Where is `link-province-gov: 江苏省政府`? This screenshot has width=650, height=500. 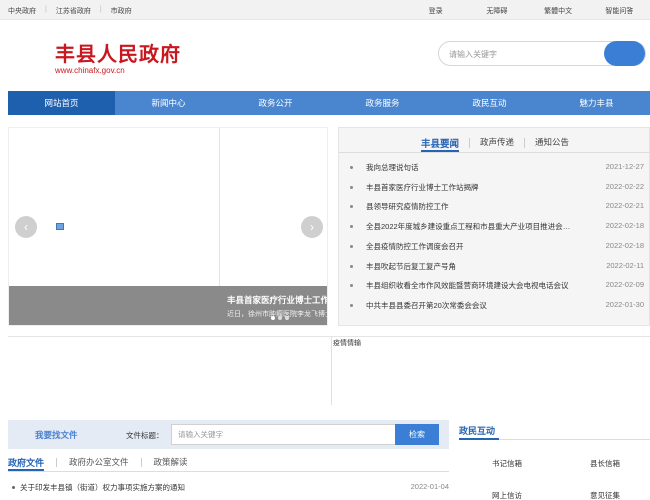 link-province-gov: 江苏省政府 is located at coordinates (73, 11).